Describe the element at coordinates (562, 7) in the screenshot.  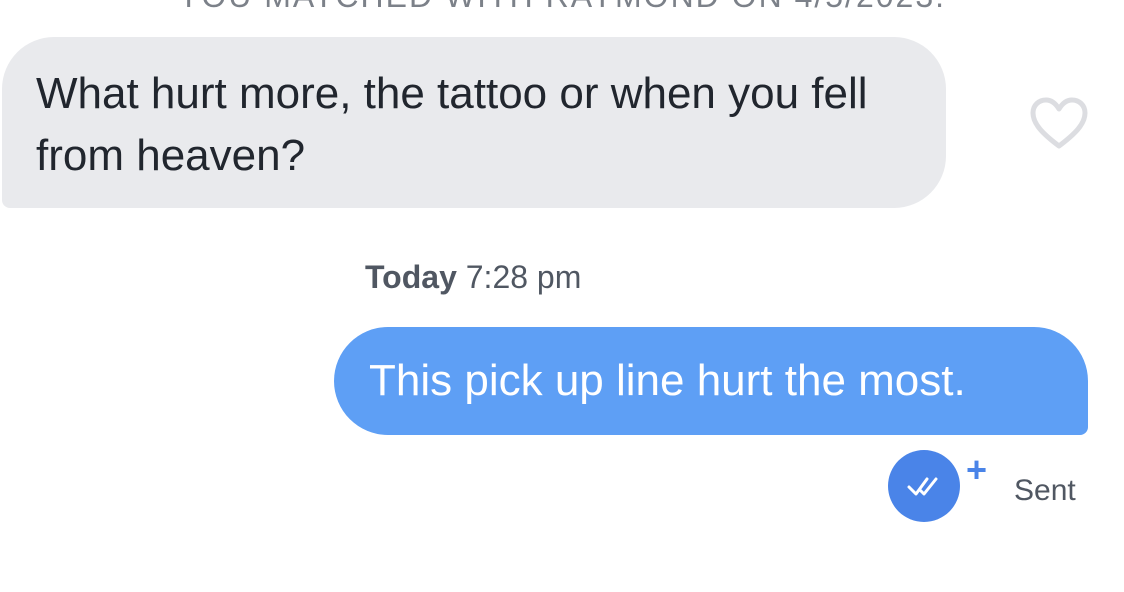
I see `match-banner: YOU MATCHED WITH RAYMOND ON 4/5/2023.` at that location.